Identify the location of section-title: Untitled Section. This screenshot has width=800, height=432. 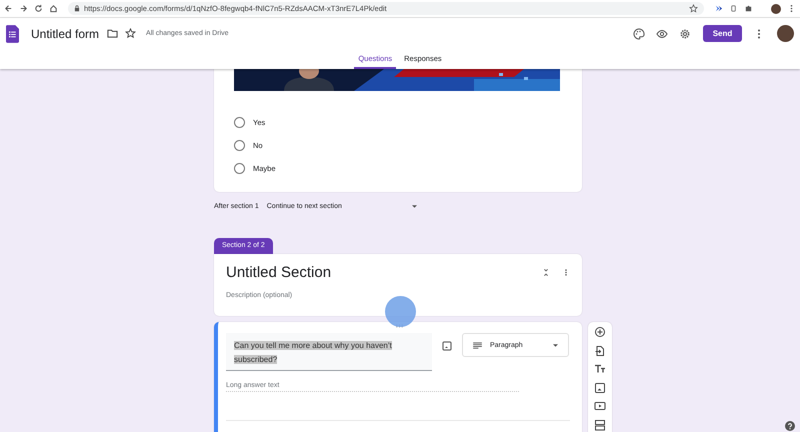
(378, 272).